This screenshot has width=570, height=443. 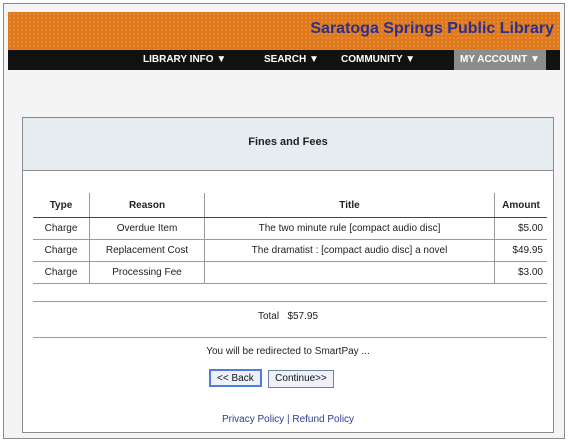 I want to click on header-banner: Saratoga Springs Public Library, so click(x=284, y=31).